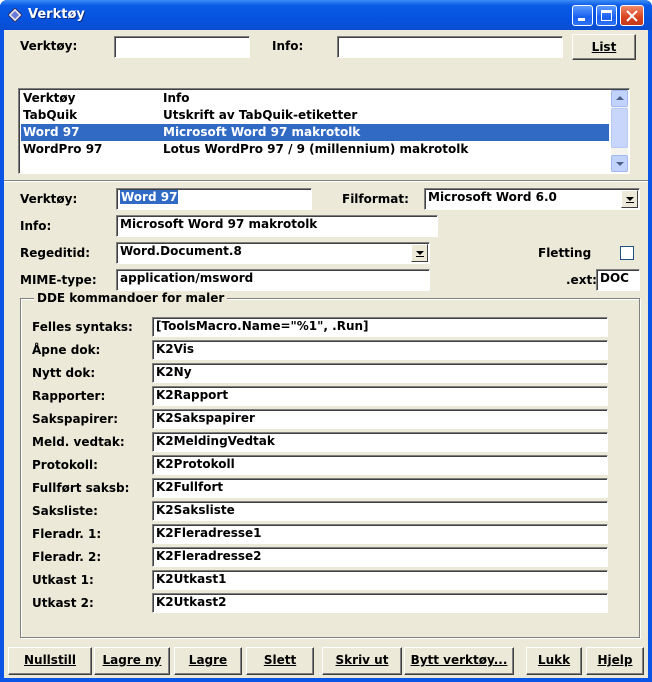  What do you see at coordinates (208, 661) in the screenshot?
I see `save-button: Lagre` at bounding box center [208, 661].